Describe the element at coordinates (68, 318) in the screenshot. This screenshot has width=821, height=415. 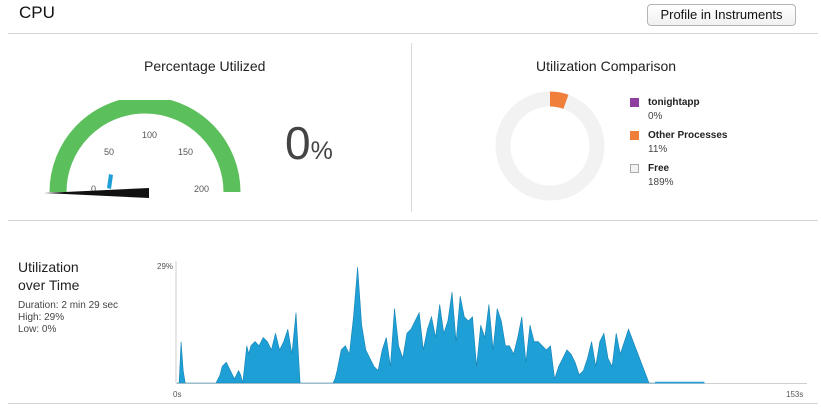
I see `utilization-stats: Duration: 2 min 29 sec High: 29% Low: 0%` at that location.